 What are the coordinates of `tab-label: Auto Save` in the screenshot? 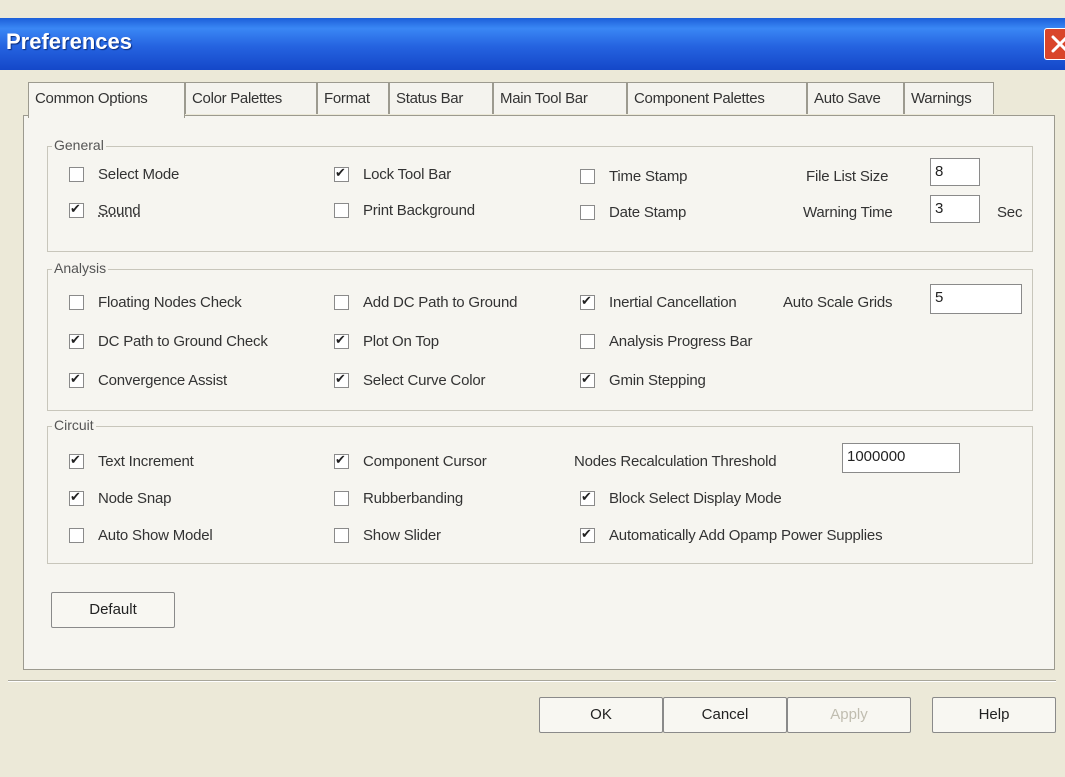 It's located at (847, 98).